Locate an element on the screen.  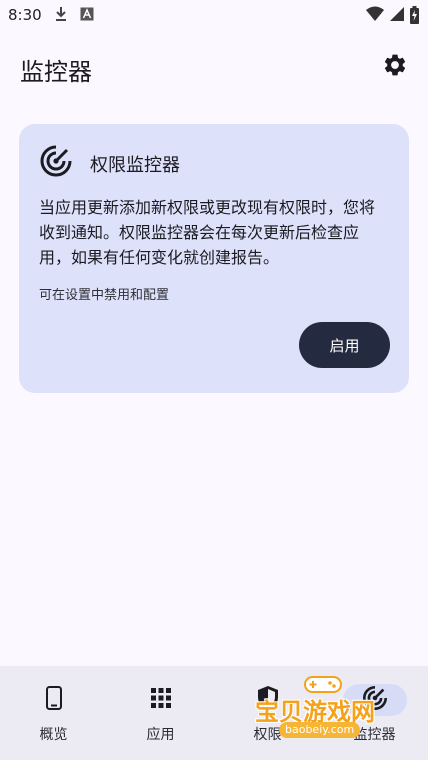
font-a-icon is located at coordinates (87, 15).